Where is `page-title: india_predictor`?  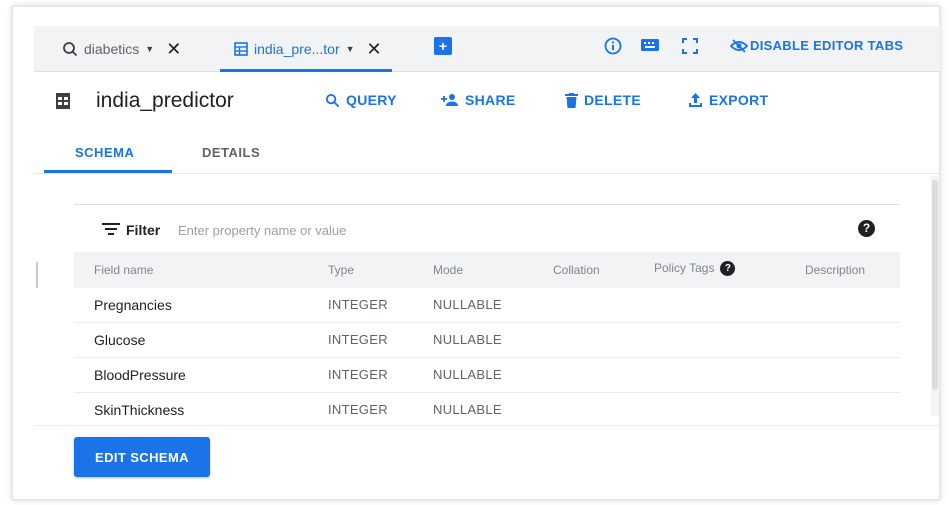
page-title: india_predictor is located at coordinates (165, 100).